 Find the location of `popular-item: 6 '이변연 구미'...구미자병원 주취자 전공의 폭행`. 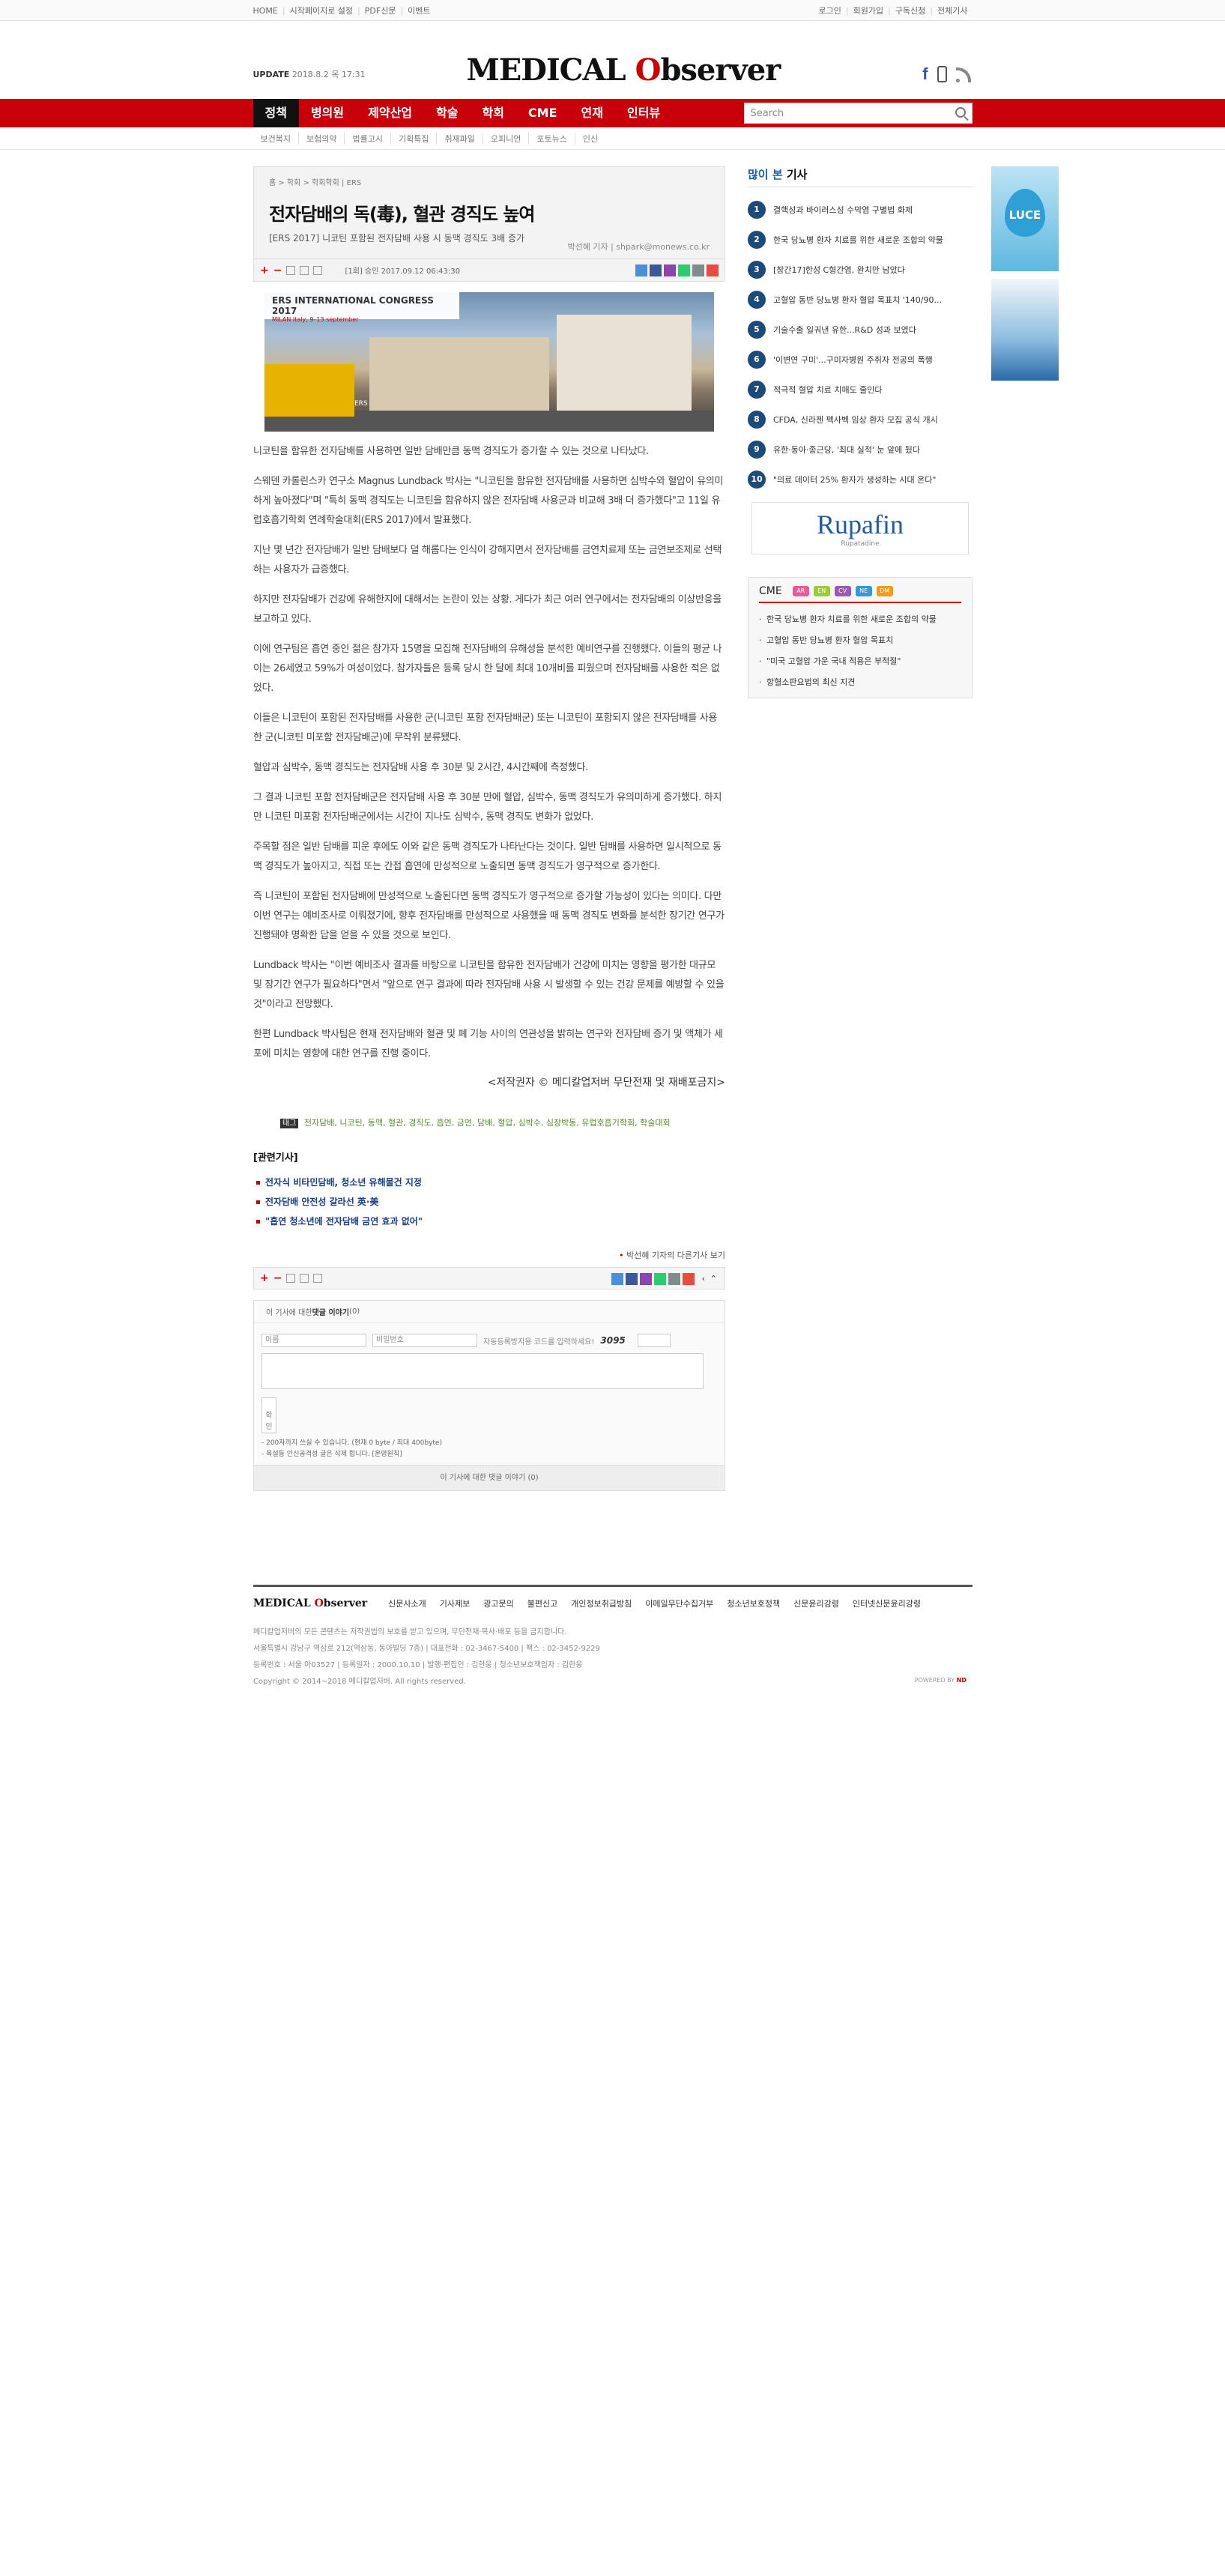

popular-item: 6 '이변연 구미'...구미자병원 주취자 전공의 폭행 is located at coordinates (860, 360).